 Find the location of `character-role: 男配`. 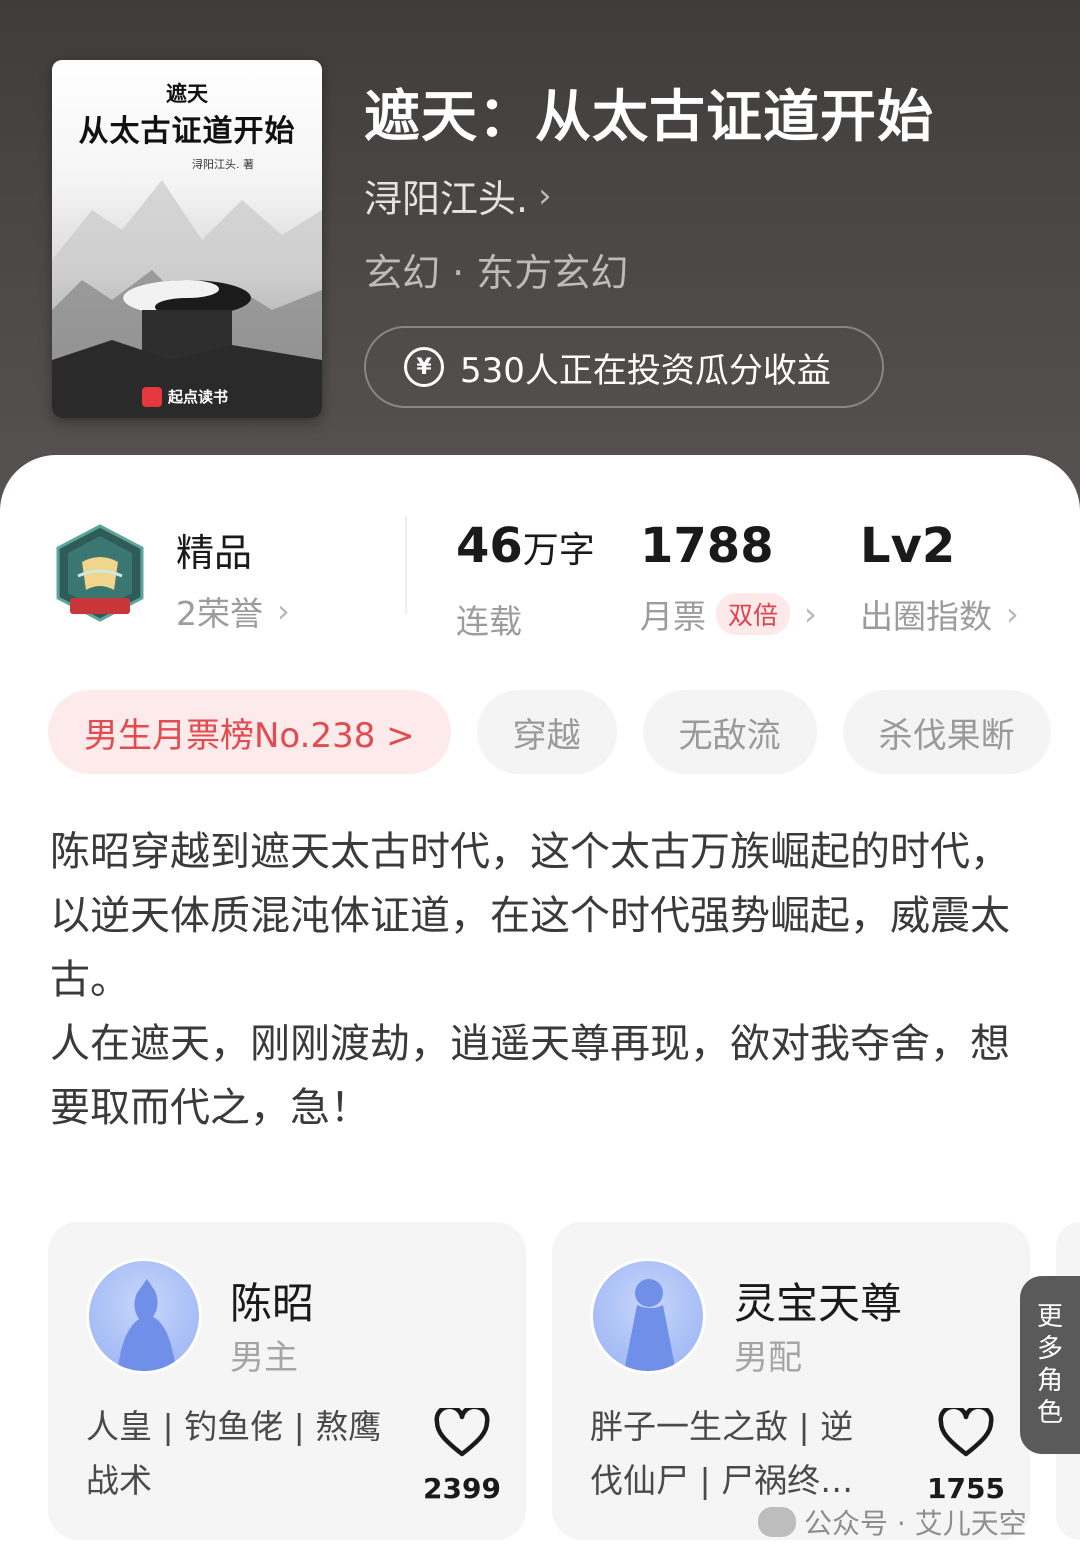

character-role: 男配 is located at coordinates (768, 1358).